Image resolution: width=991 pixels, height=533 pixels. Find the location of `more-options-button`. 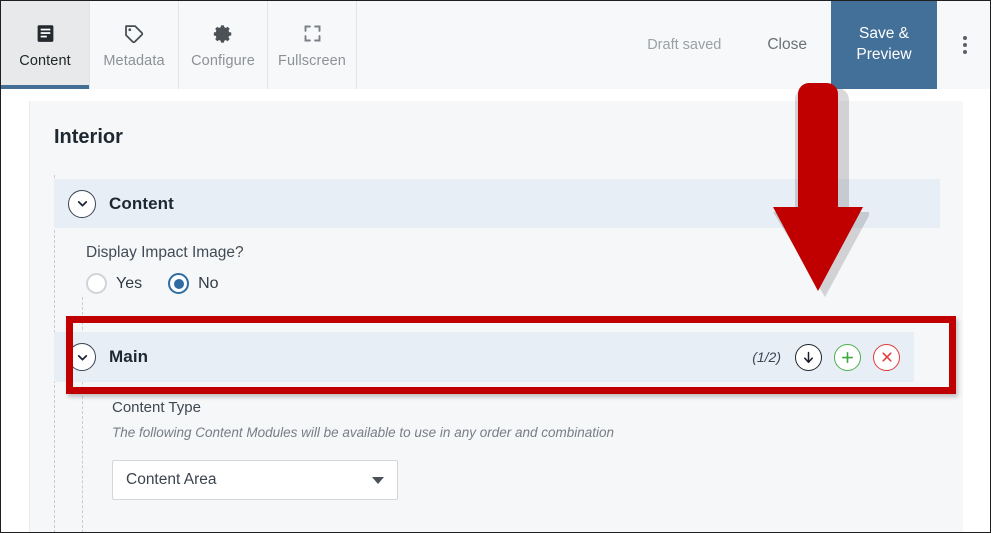

more-options-button is located at coordinates (963, 45).